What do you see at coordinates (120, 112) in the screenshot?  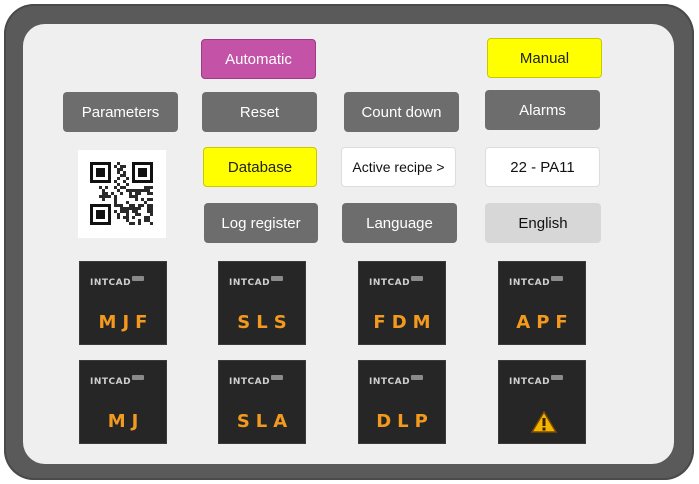 I see `parameters-button: Parameters` at bounding box center [120, 112].